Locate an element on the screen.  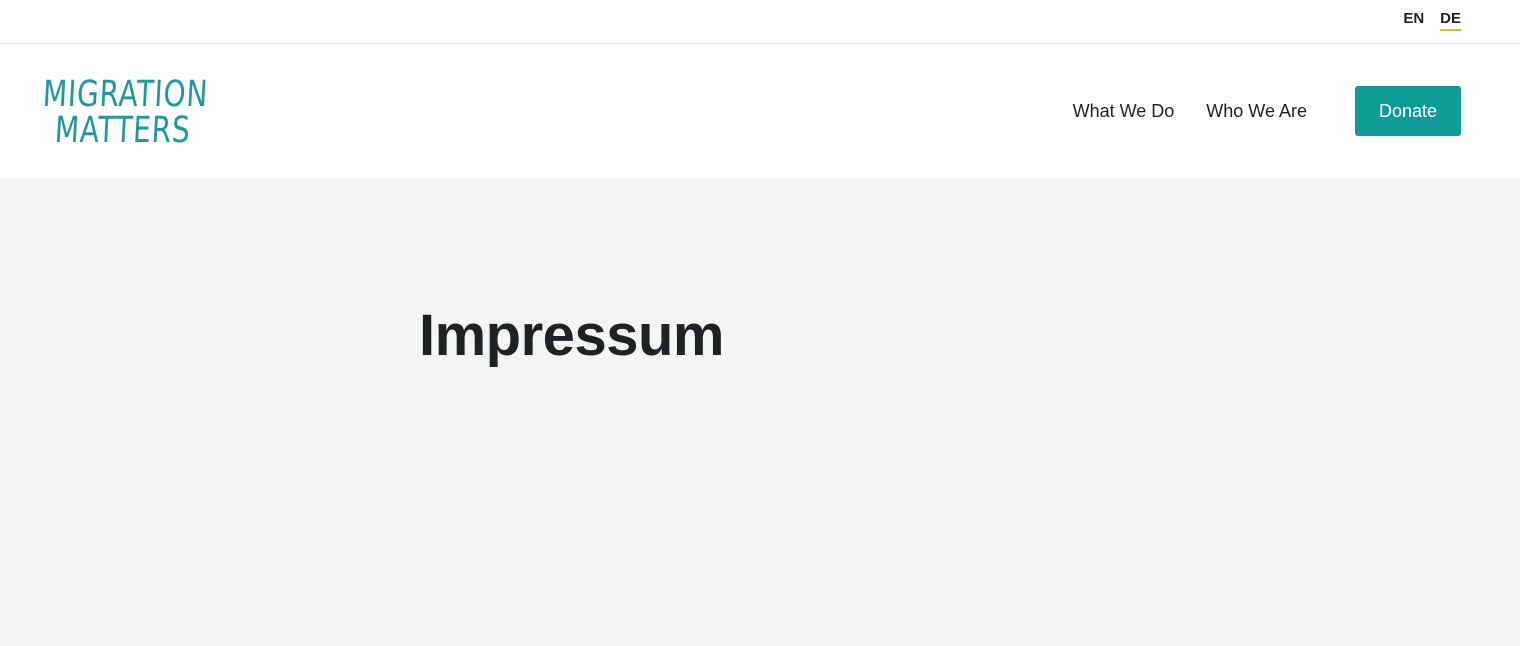
donate-button: Donate is located at coordinates (1408, 111).